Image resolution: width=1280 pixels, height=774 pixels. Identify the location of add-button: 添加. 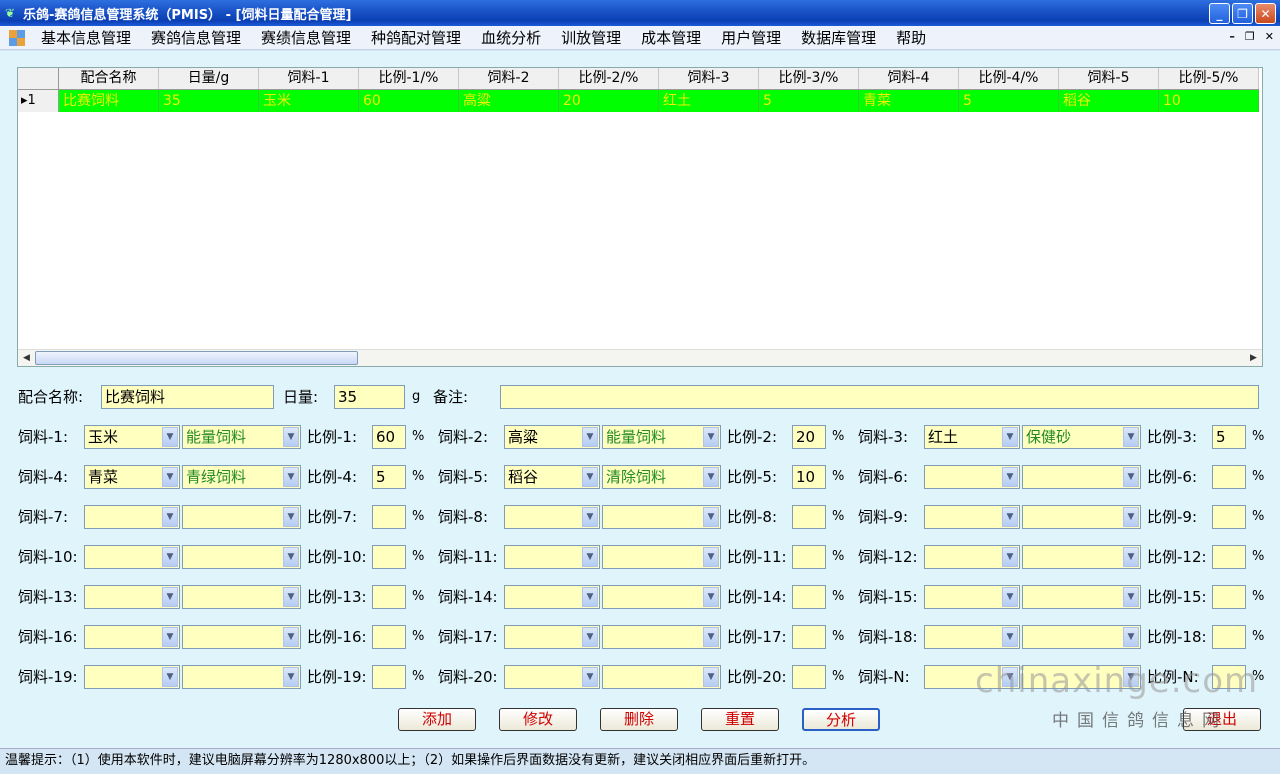
(437, 719).